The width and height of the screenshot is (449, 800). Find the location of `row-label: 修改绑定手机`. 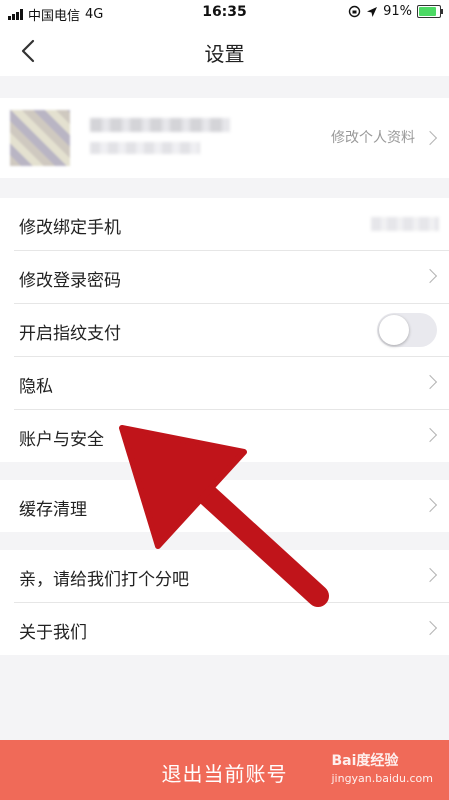

row-label: 修改绑定手机 is located at coordinates (70, 228).